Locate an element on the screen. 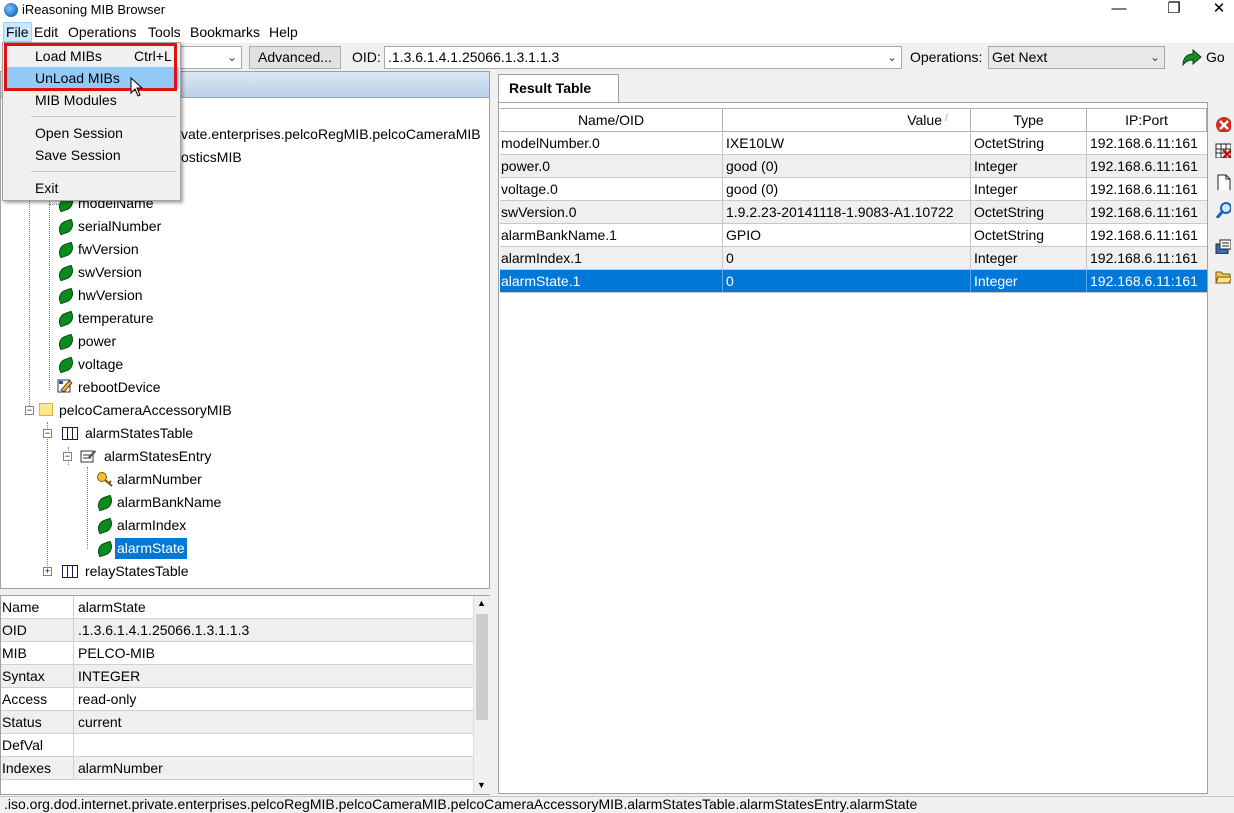  tree-node-serial-number: serialNumber is located at coordinates (119, 226).